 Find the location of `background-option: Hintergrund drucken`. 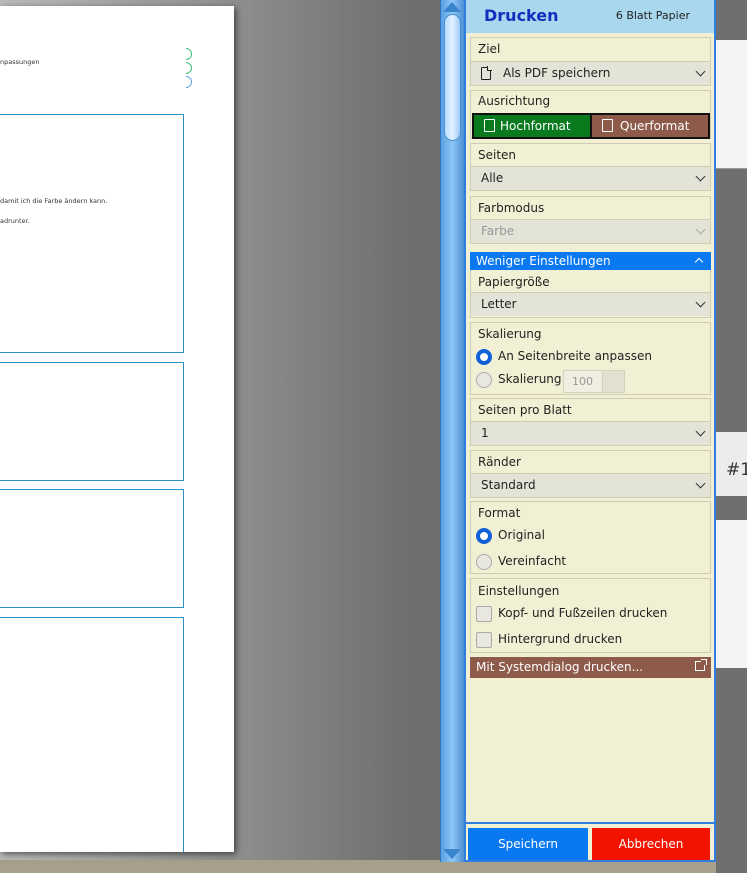

background-option: Hintergrund drucken is located at coordinates (590, 640).